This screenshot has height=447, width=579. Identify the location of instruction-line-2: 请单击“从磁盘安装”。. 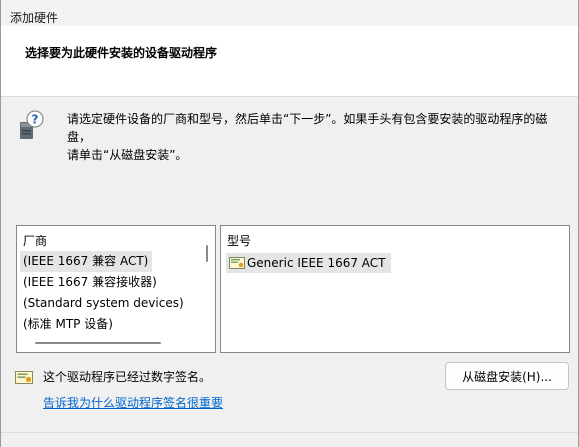
(127, 155).